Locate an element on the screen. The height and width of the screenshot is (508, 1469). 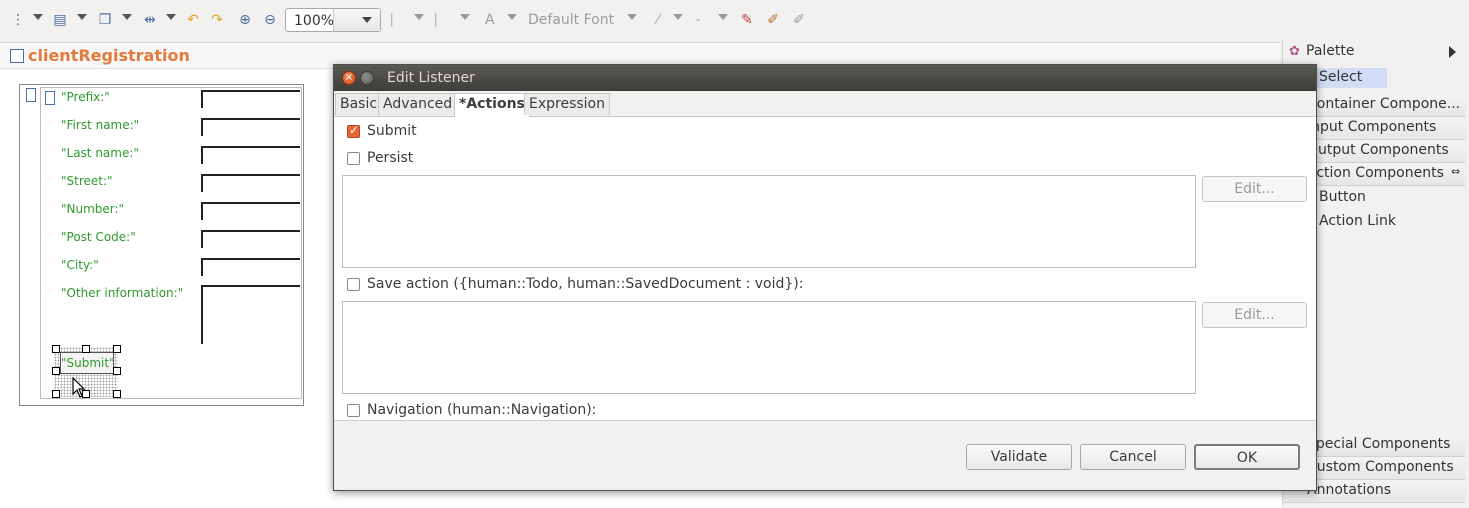
form-grid-icon is located at coordinates (31, 95).